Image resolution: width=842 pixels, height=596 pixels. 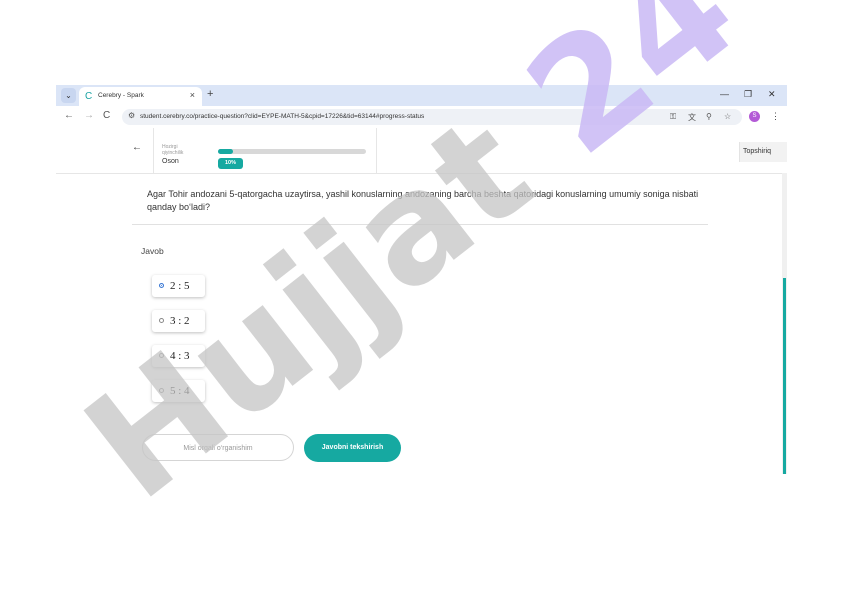 I want to click on profile-avatar: S, so click(x=754, y=116).